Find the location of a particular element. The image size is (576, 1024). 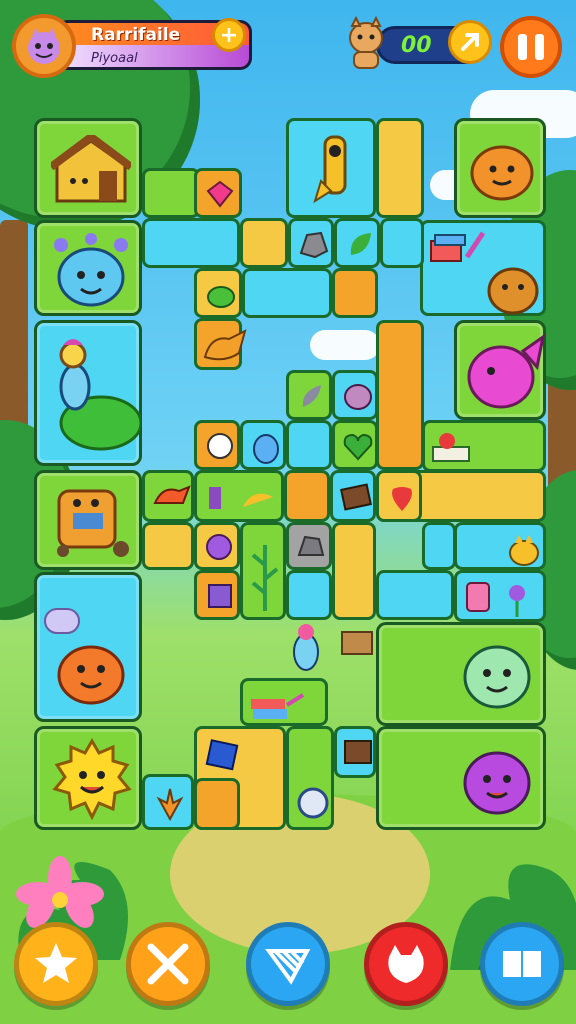

brown-critter-icon is located at coordinates (513, 291).